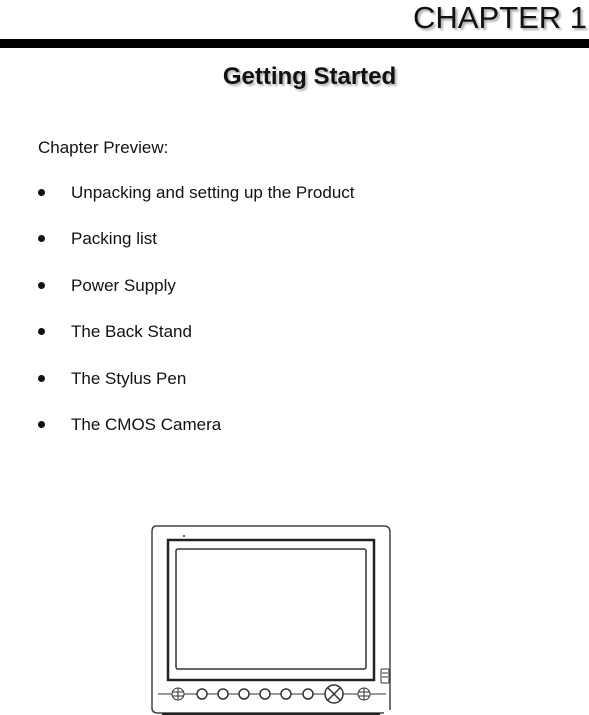  I want to click on page-title: Getting Started, so click(309, 76).